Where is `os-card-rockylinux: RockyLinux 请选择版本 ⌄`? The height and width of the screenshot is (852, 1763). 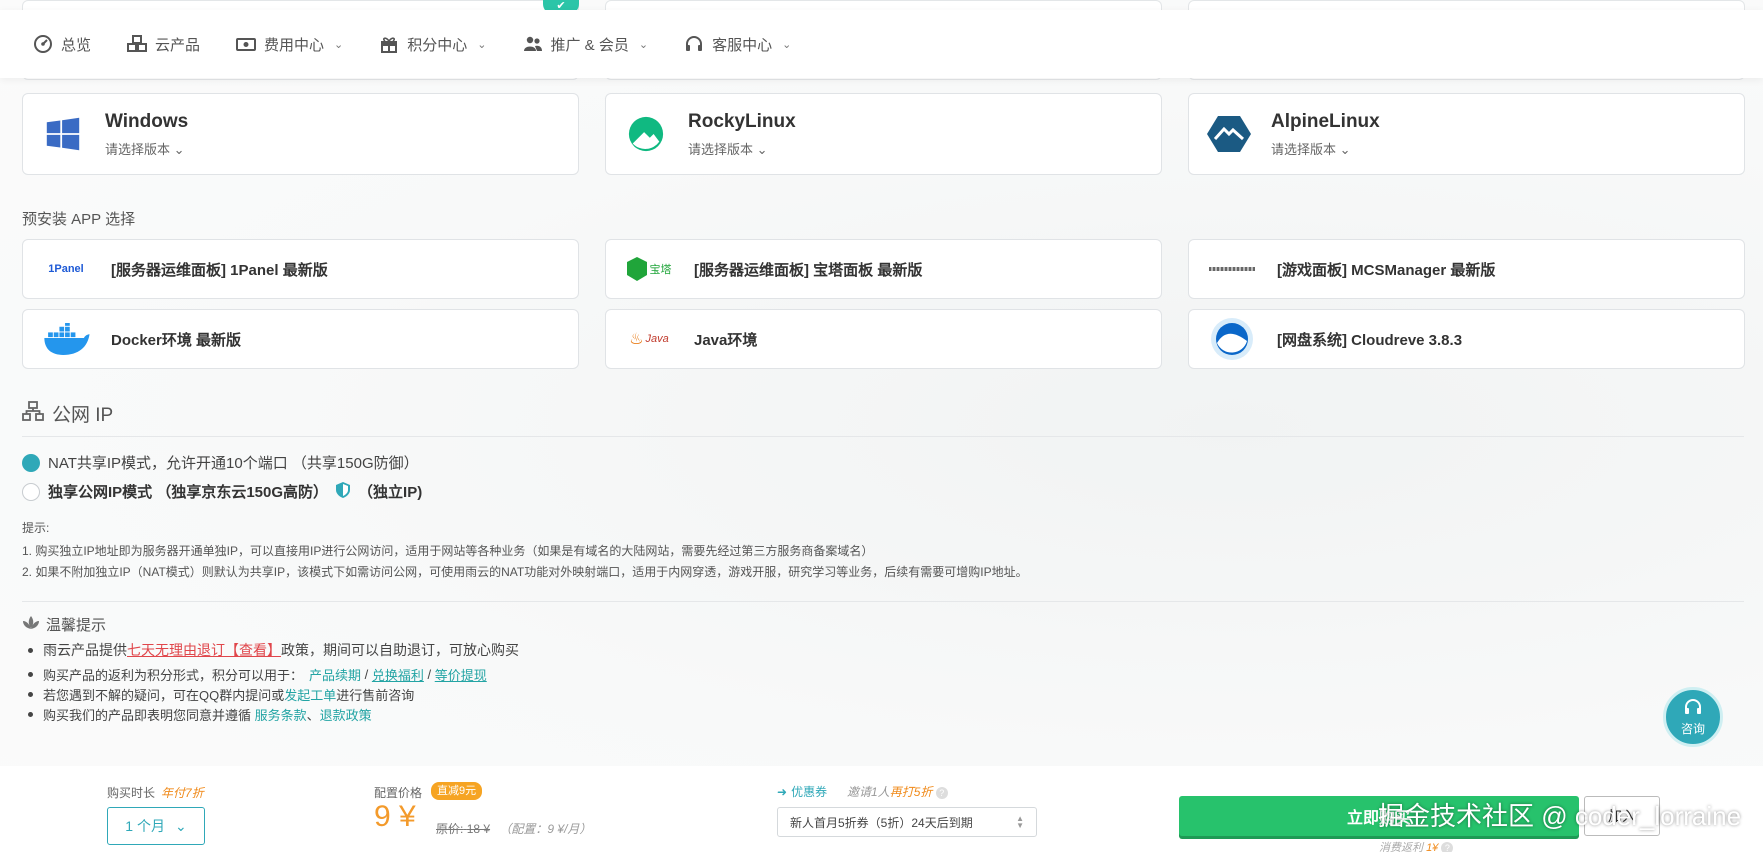 os-card-rockylinux: RockyLinux 请选择版本 ⌄ is located at coordinates (883, 134).